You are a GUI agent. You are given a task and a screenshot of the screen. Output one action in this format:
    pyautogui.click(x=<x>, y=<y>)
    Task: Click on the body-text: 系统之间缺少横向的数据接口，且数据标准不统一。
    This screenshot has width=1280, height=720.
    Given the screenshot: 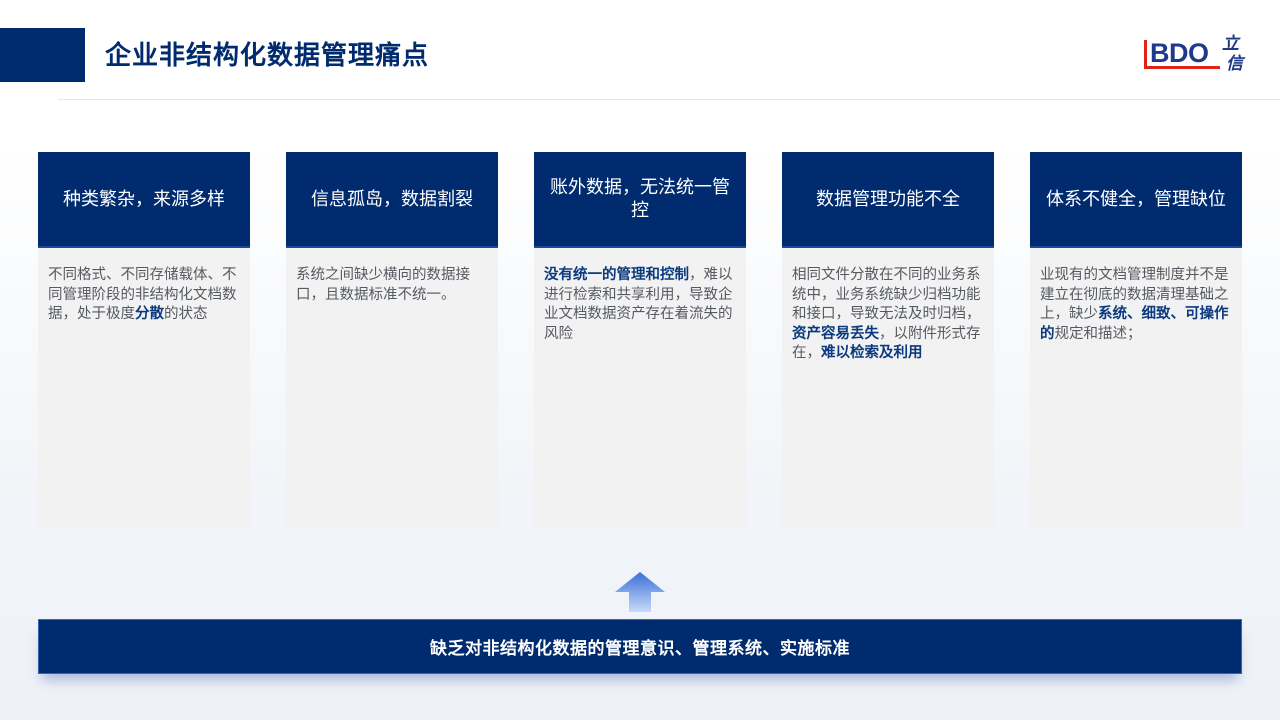 What is the action you would take?
    pyautogui.click(x=383, y=285)
    